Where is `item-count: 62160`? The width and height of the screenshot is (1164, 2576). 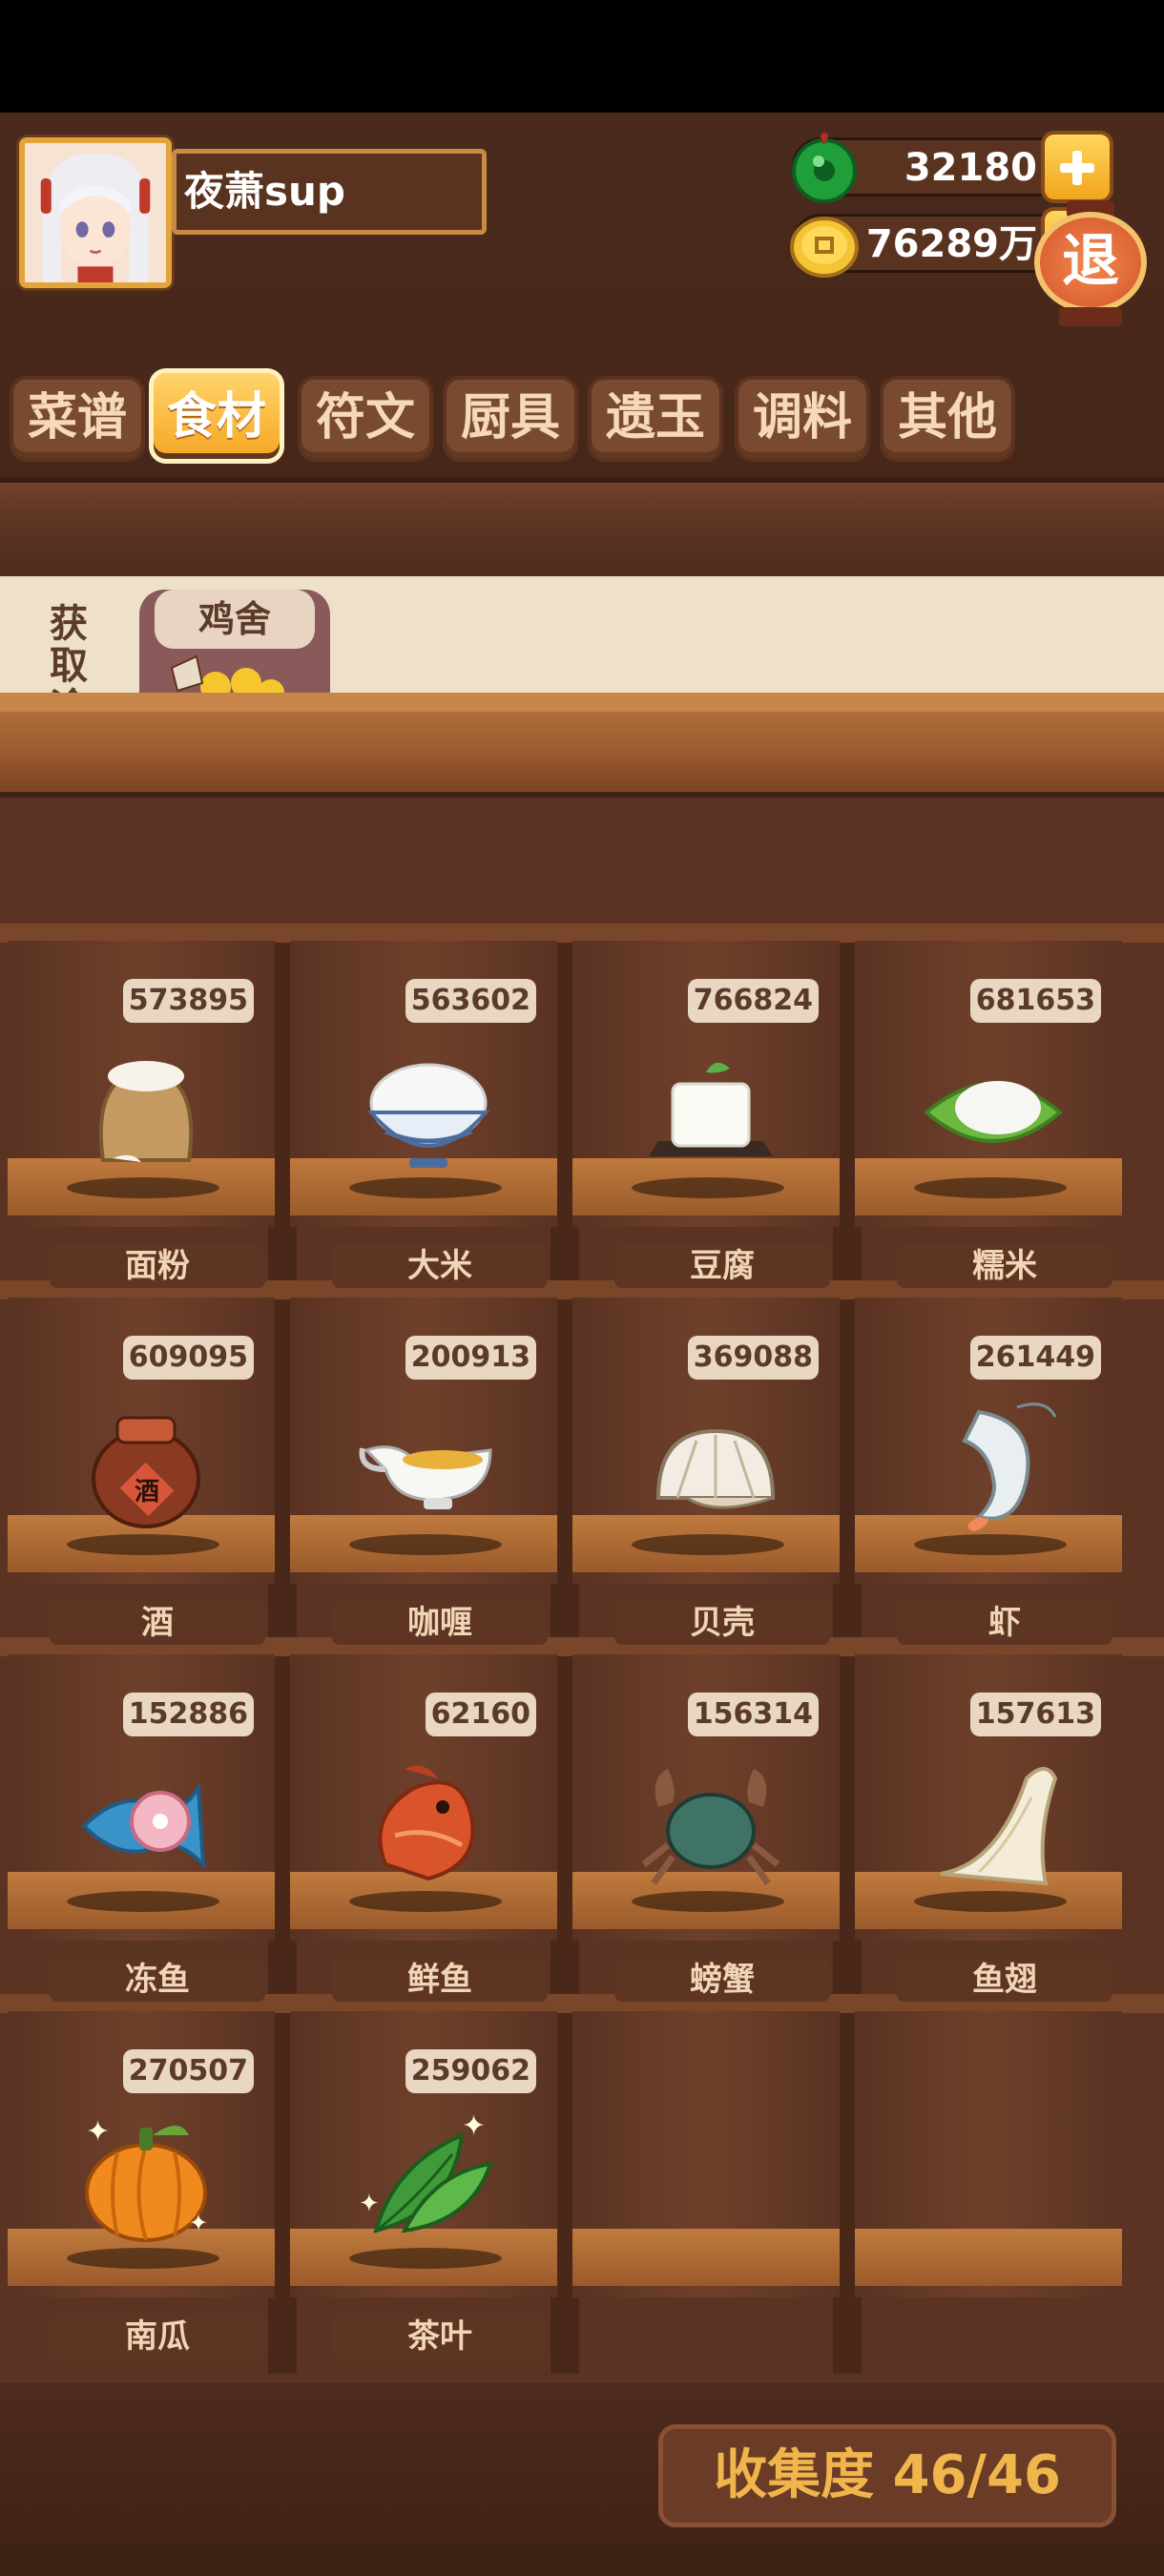
item-count: 62160 is located at coordinates (480, 1714).